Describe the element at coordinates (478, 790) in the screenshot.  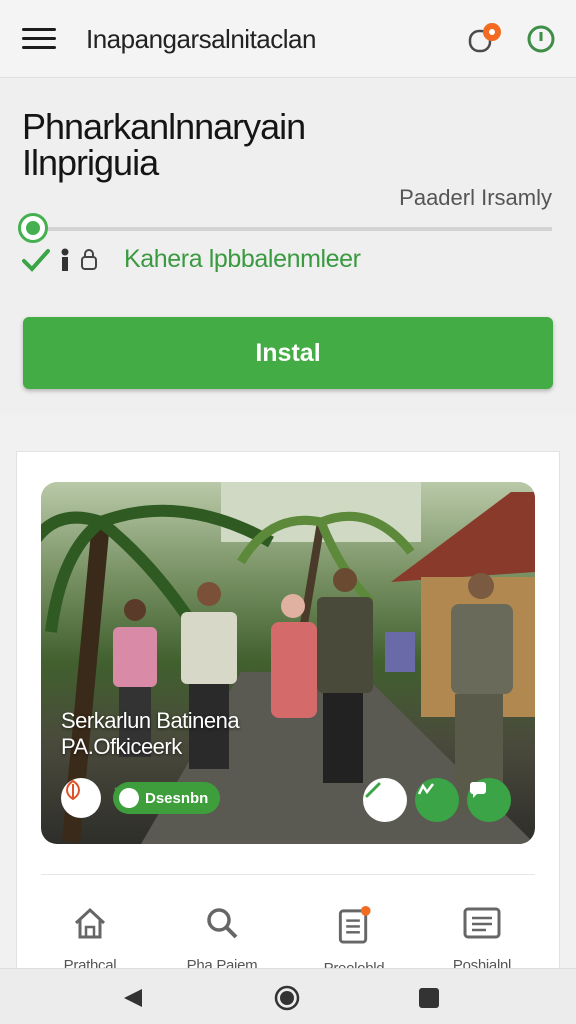
I see `comment-icon` at that location.